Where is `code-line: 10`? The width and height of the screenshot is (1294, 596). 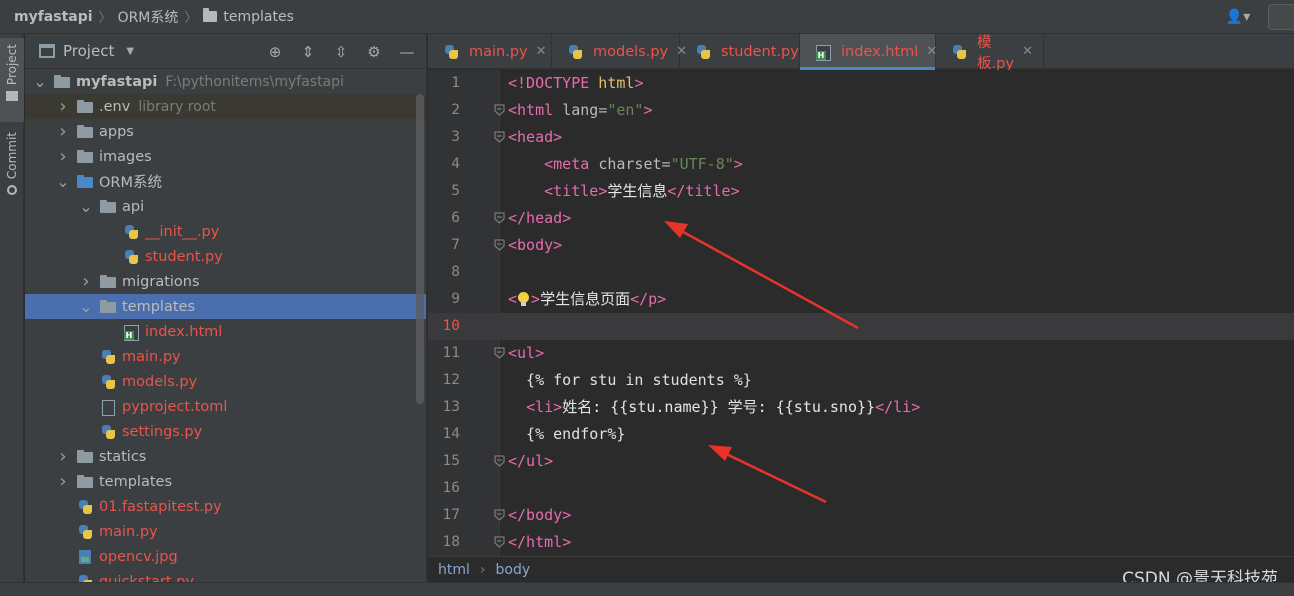
code-line: 10 is located at coordinates (861, 326).